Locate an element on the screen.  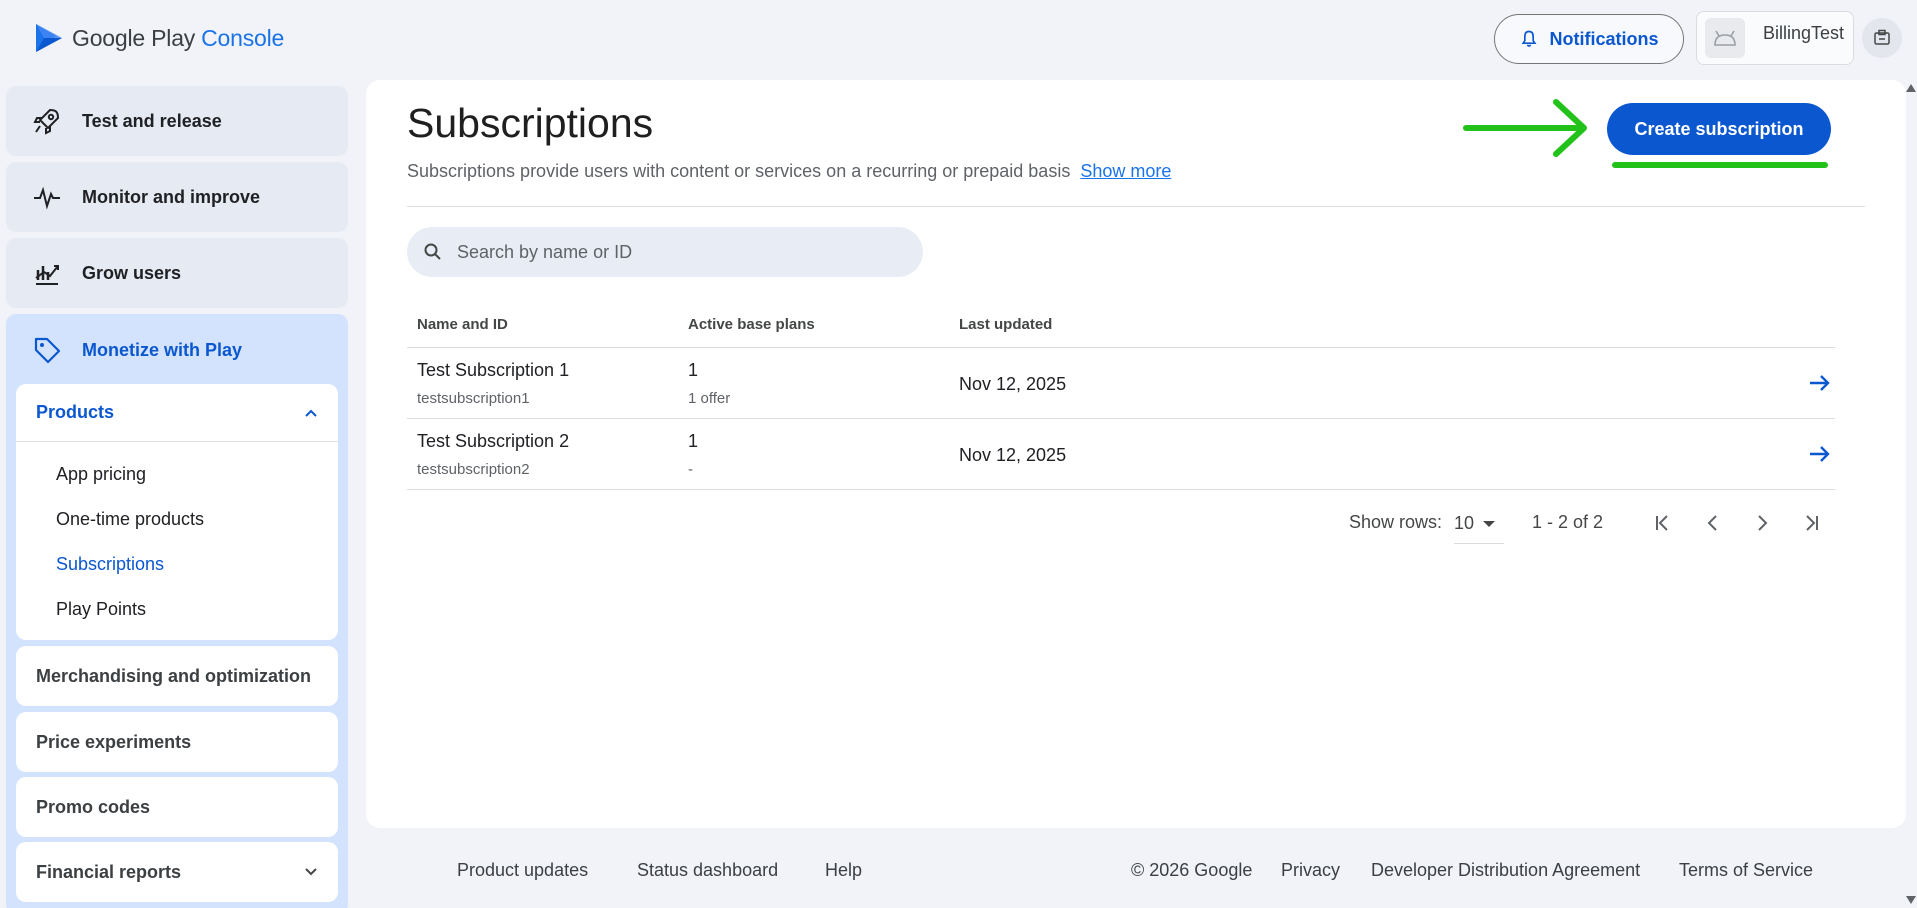
badge-icon is located at coordinates (1882, 37).